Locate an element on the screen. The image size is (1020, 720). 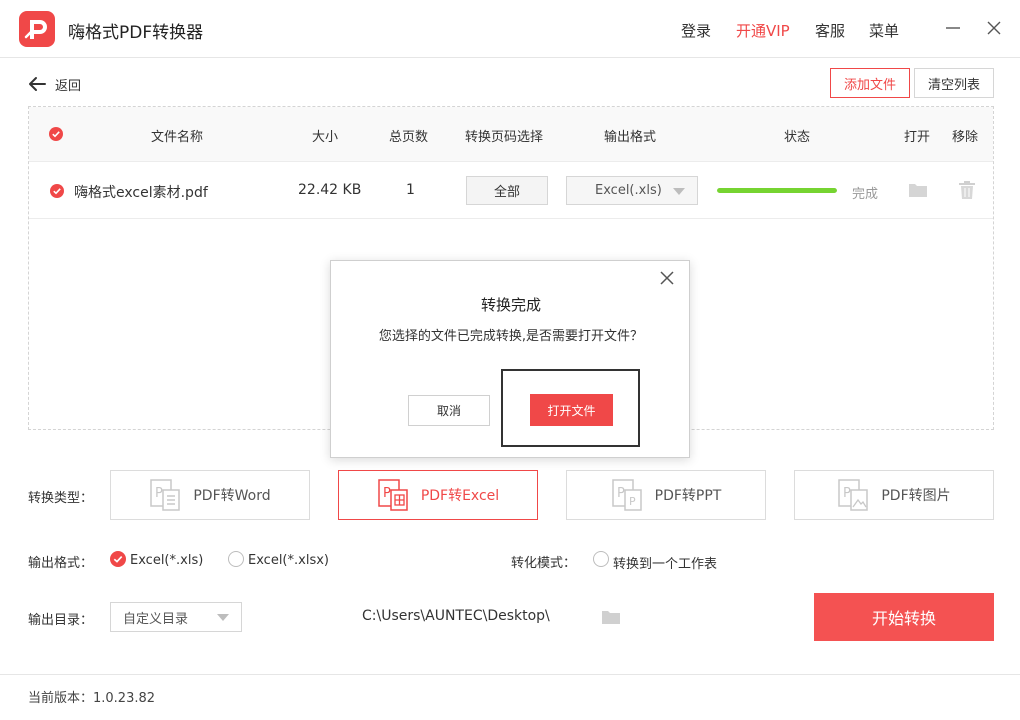
one-sheet-label: 转换到一个工作表 is located at coordinates (665, 562).